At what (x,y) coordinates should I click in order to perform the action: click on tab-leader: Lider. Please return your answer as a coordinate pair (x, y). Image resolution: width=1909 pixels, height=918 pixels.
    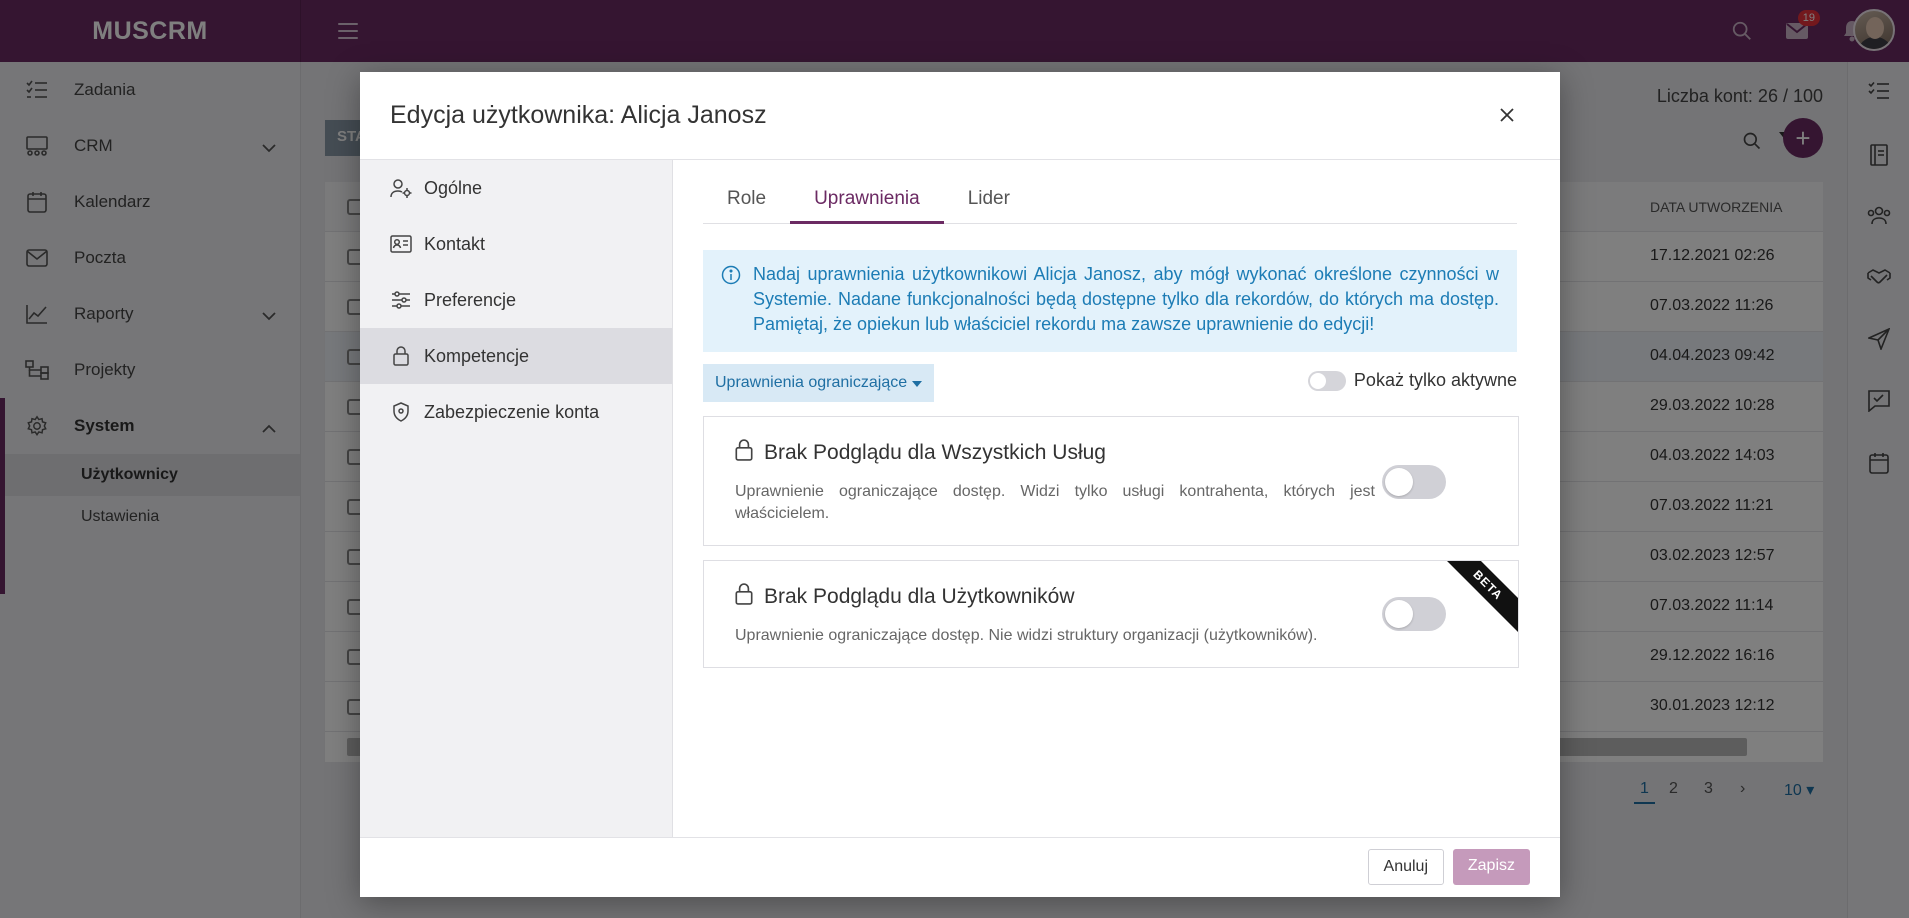
    Looking at the image, I should click on (989, 201).